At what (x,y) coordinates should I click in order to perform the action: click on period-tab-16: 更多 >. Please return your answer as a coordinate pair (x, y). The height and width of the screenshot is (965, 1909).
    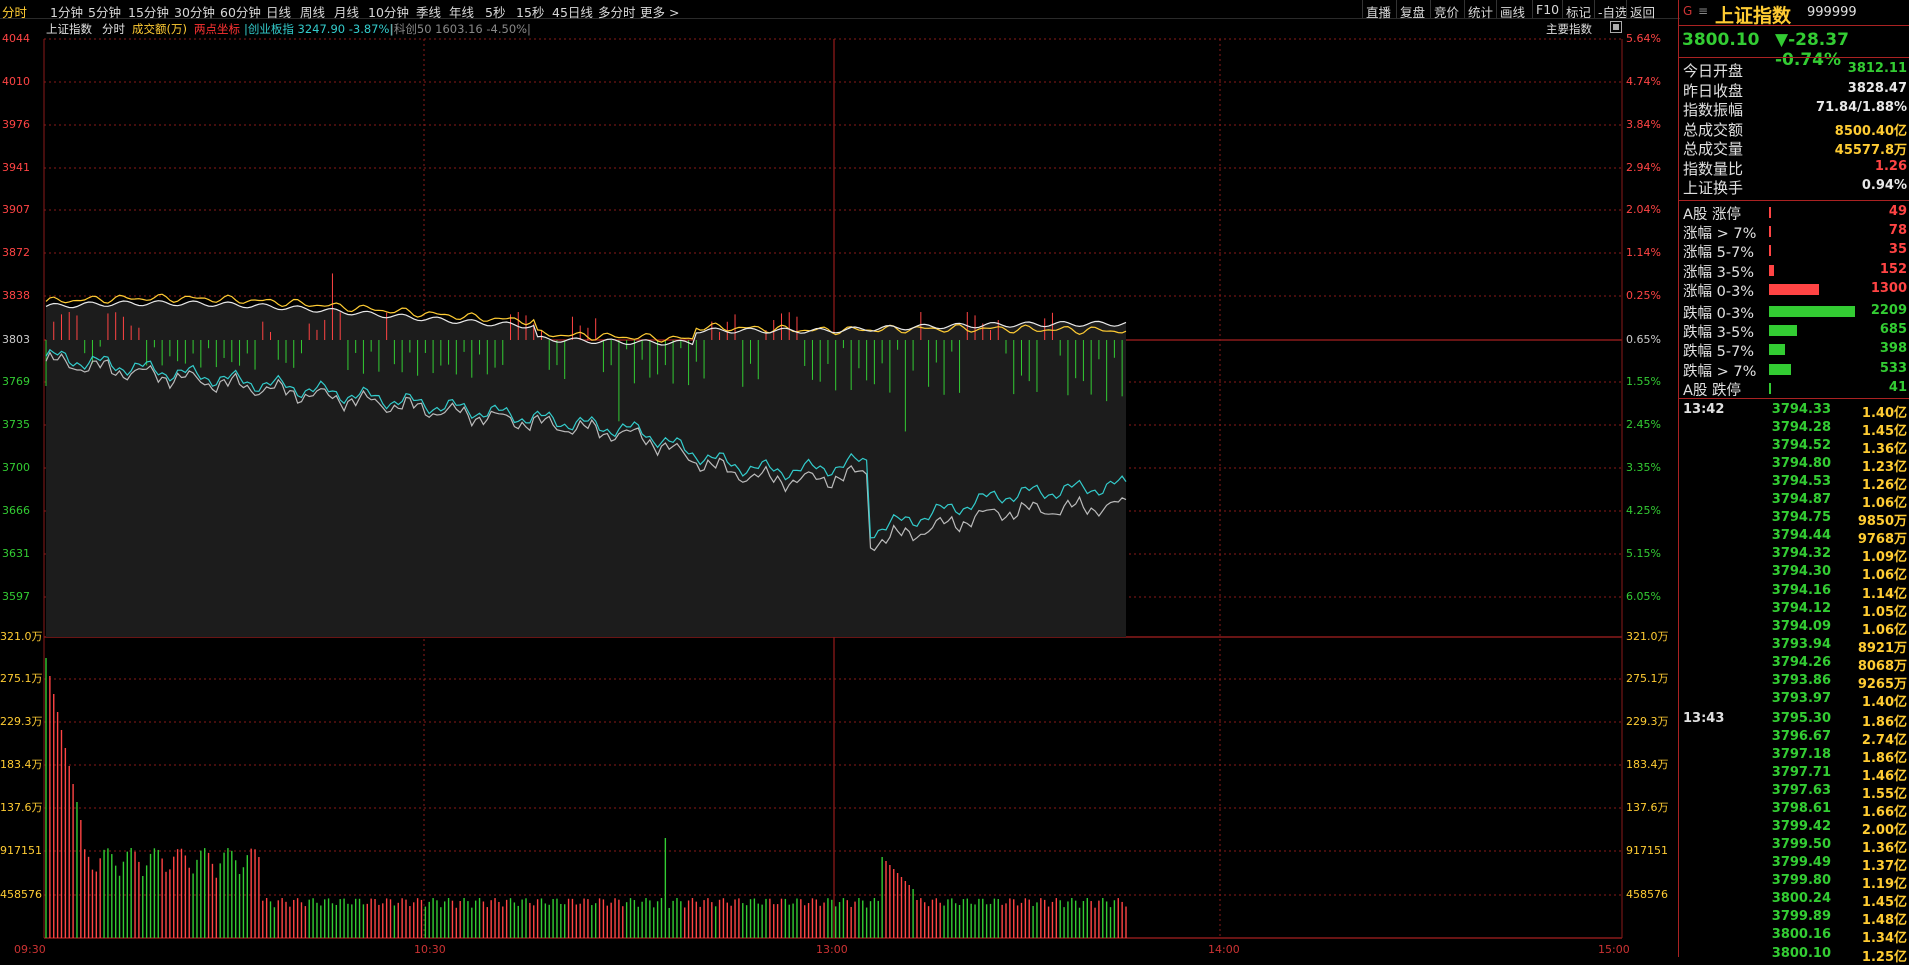
    Looking at the image, I should click on (659, 11).